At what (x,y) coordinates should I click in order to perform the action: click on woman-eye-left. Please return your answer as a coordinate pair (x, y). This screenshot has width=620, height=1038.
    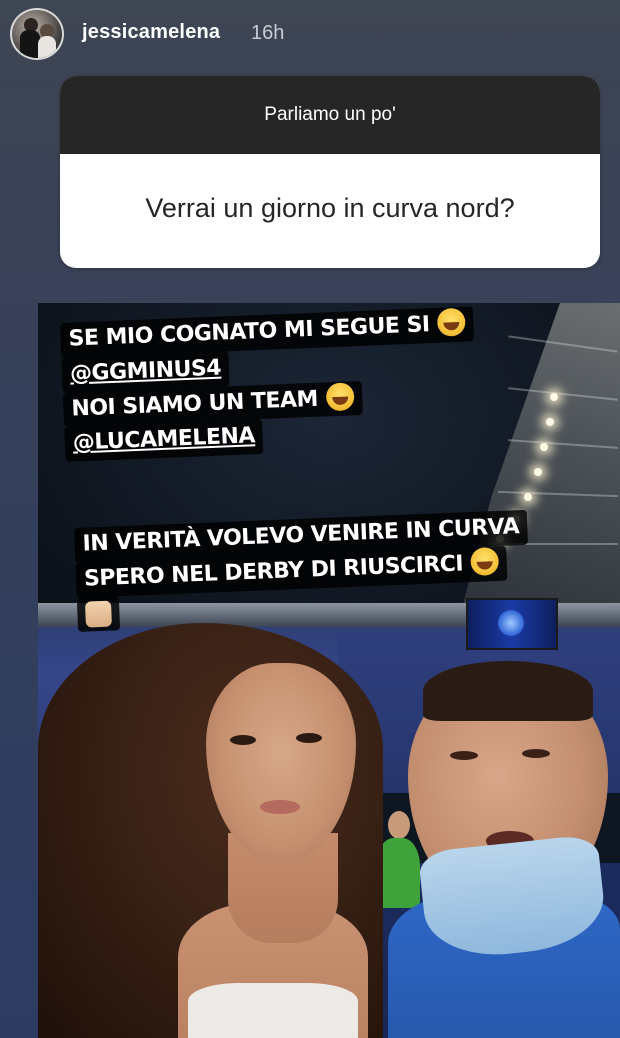
    Looking at the image, I should click on (243, 740).